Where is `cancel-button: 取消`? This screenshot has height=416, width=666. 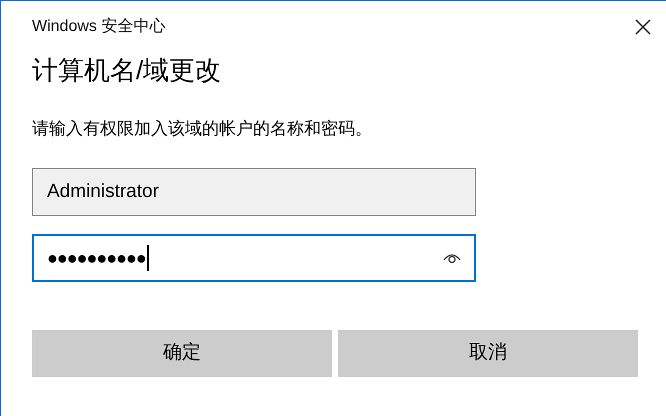
cancel-button: 取消 is located at coordinates (488, 353).